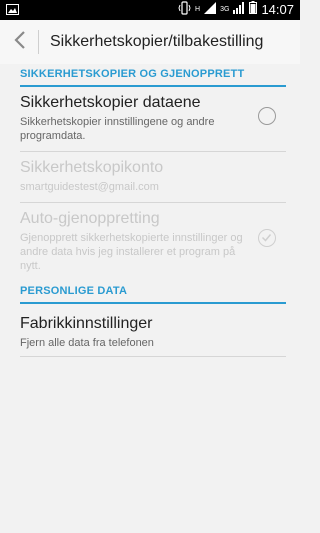 The width and height of the screenshot is (320, 533). What do you see at coordinates (90, 218) in the screenshot?
I see `auto-restore-title: Auto-gjenoppretting` at bounding box center [90, 218].